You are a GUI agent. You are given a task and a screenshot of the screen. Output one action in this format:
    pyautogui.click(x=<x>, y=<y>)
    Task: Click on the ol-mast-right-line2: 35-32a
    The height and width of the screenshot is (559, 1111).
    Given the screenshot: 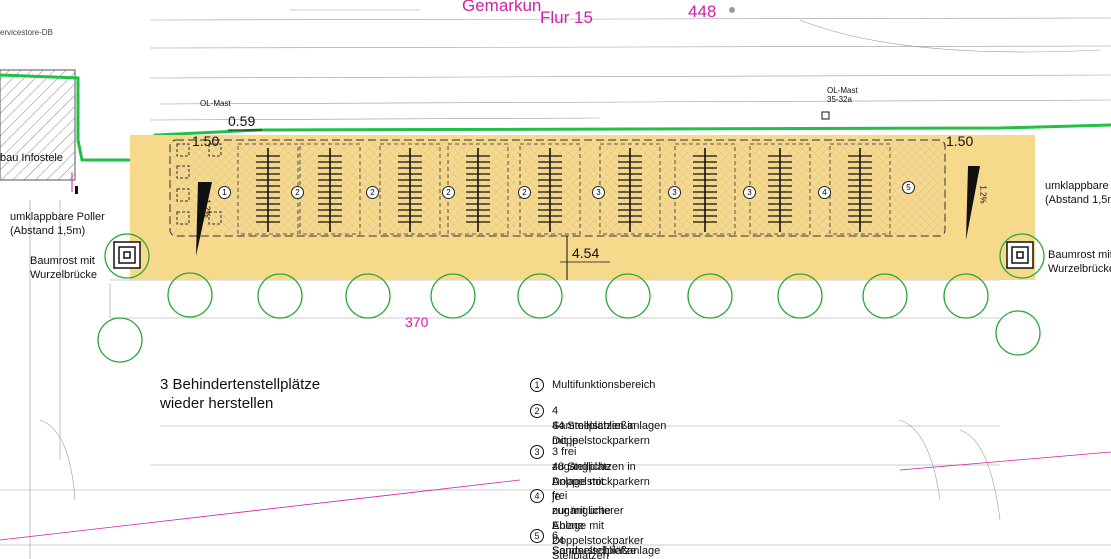 What is the action you would take?
    pyautogui.click(x=839, y=99)
    